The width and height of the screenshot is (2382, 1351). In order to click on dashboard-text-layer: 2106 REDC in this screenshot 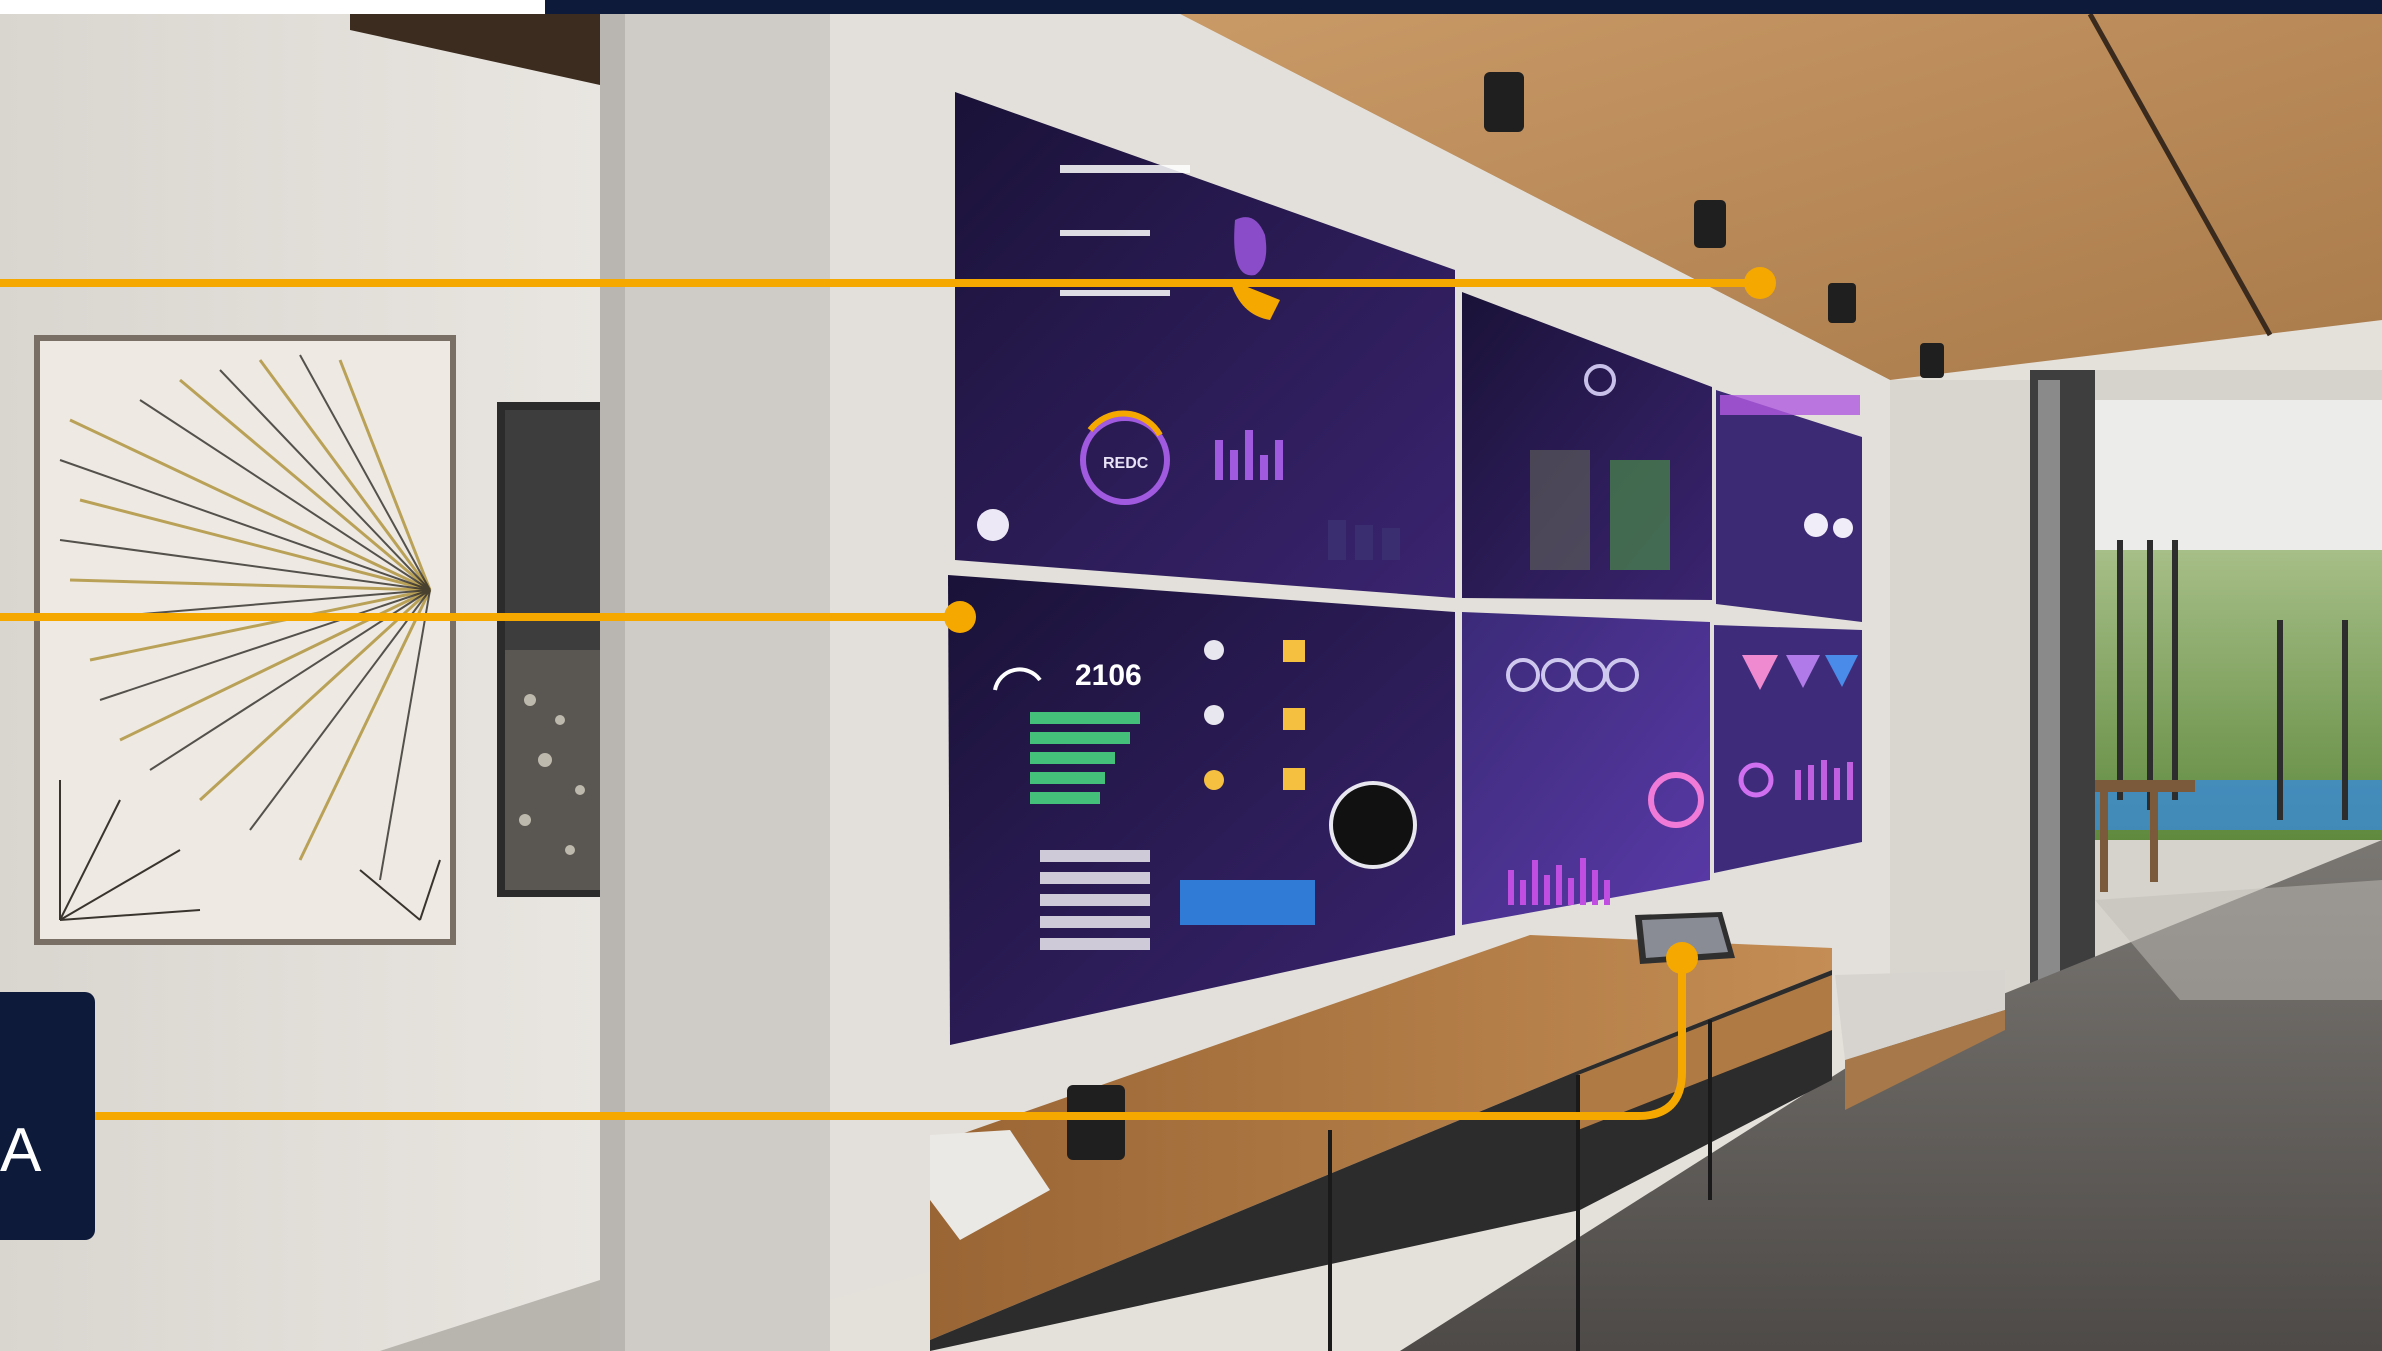, I will do `click(1112, 573)`.